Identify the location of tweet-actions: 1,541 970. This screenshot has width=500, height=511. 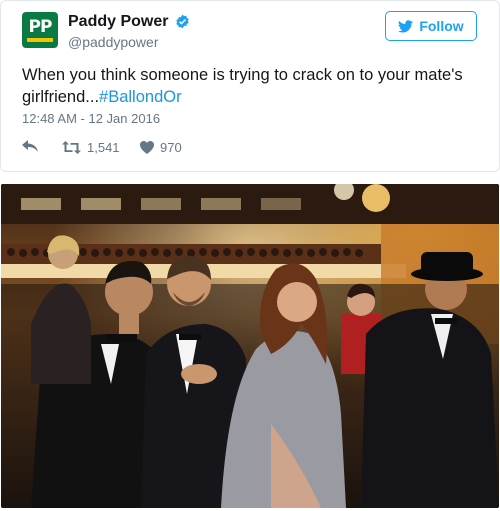
(102, 147).